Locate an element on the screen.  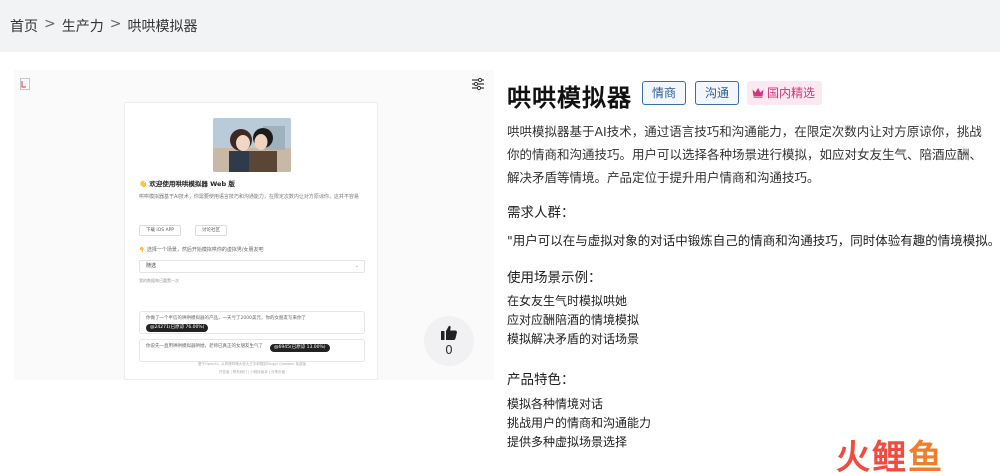
tag-featured-label: 国内精选 is located at coordinates (791, 93).